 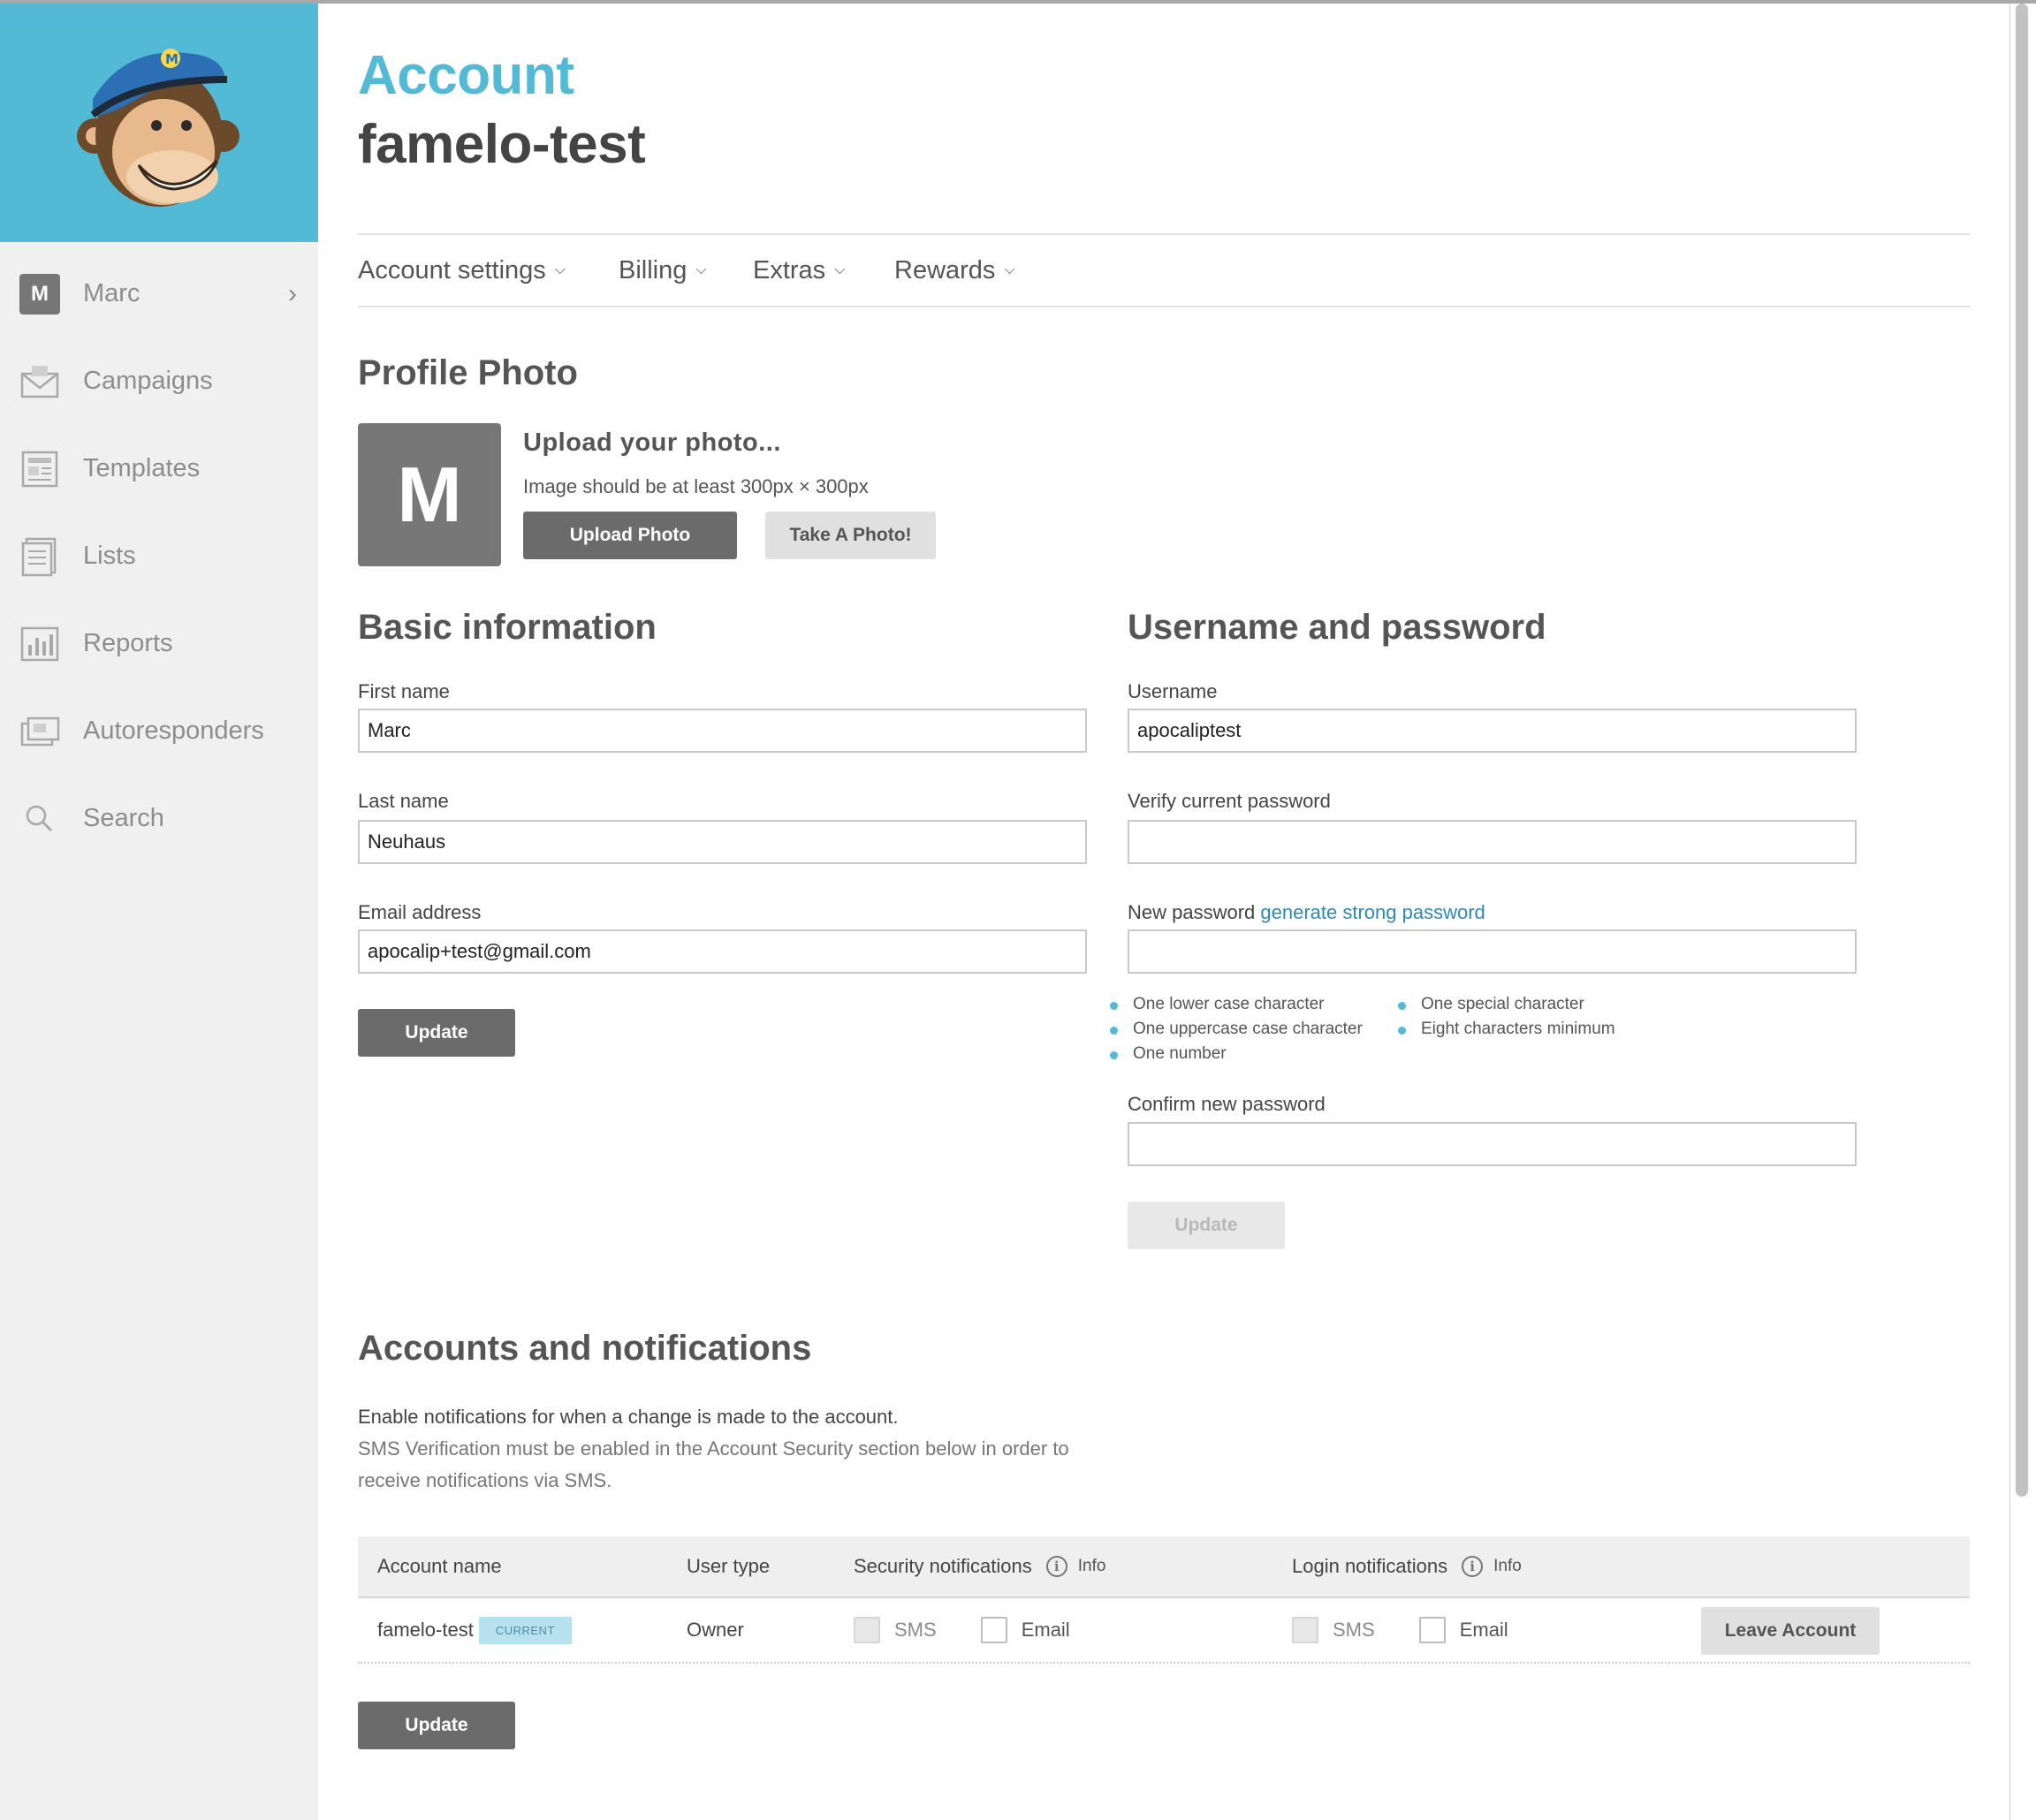 What do you see at coordinates (39, 382) in the screenshot?
I see `campaigns-icon` at bounding box center [39, 382].